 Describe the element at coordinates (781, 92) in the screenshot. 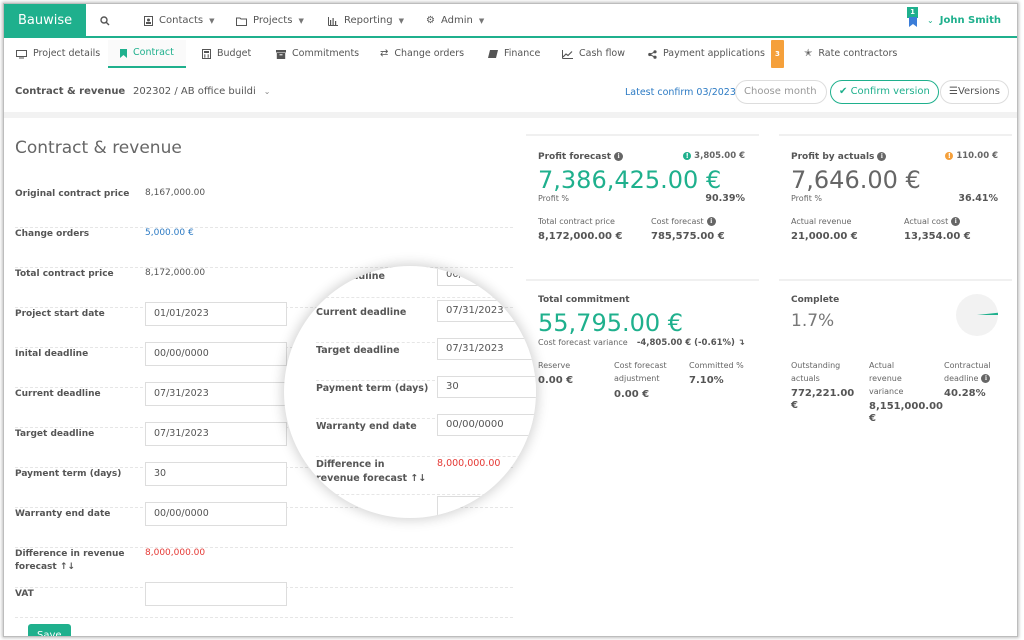

I see `choose-month-input: Choose month` at that location.